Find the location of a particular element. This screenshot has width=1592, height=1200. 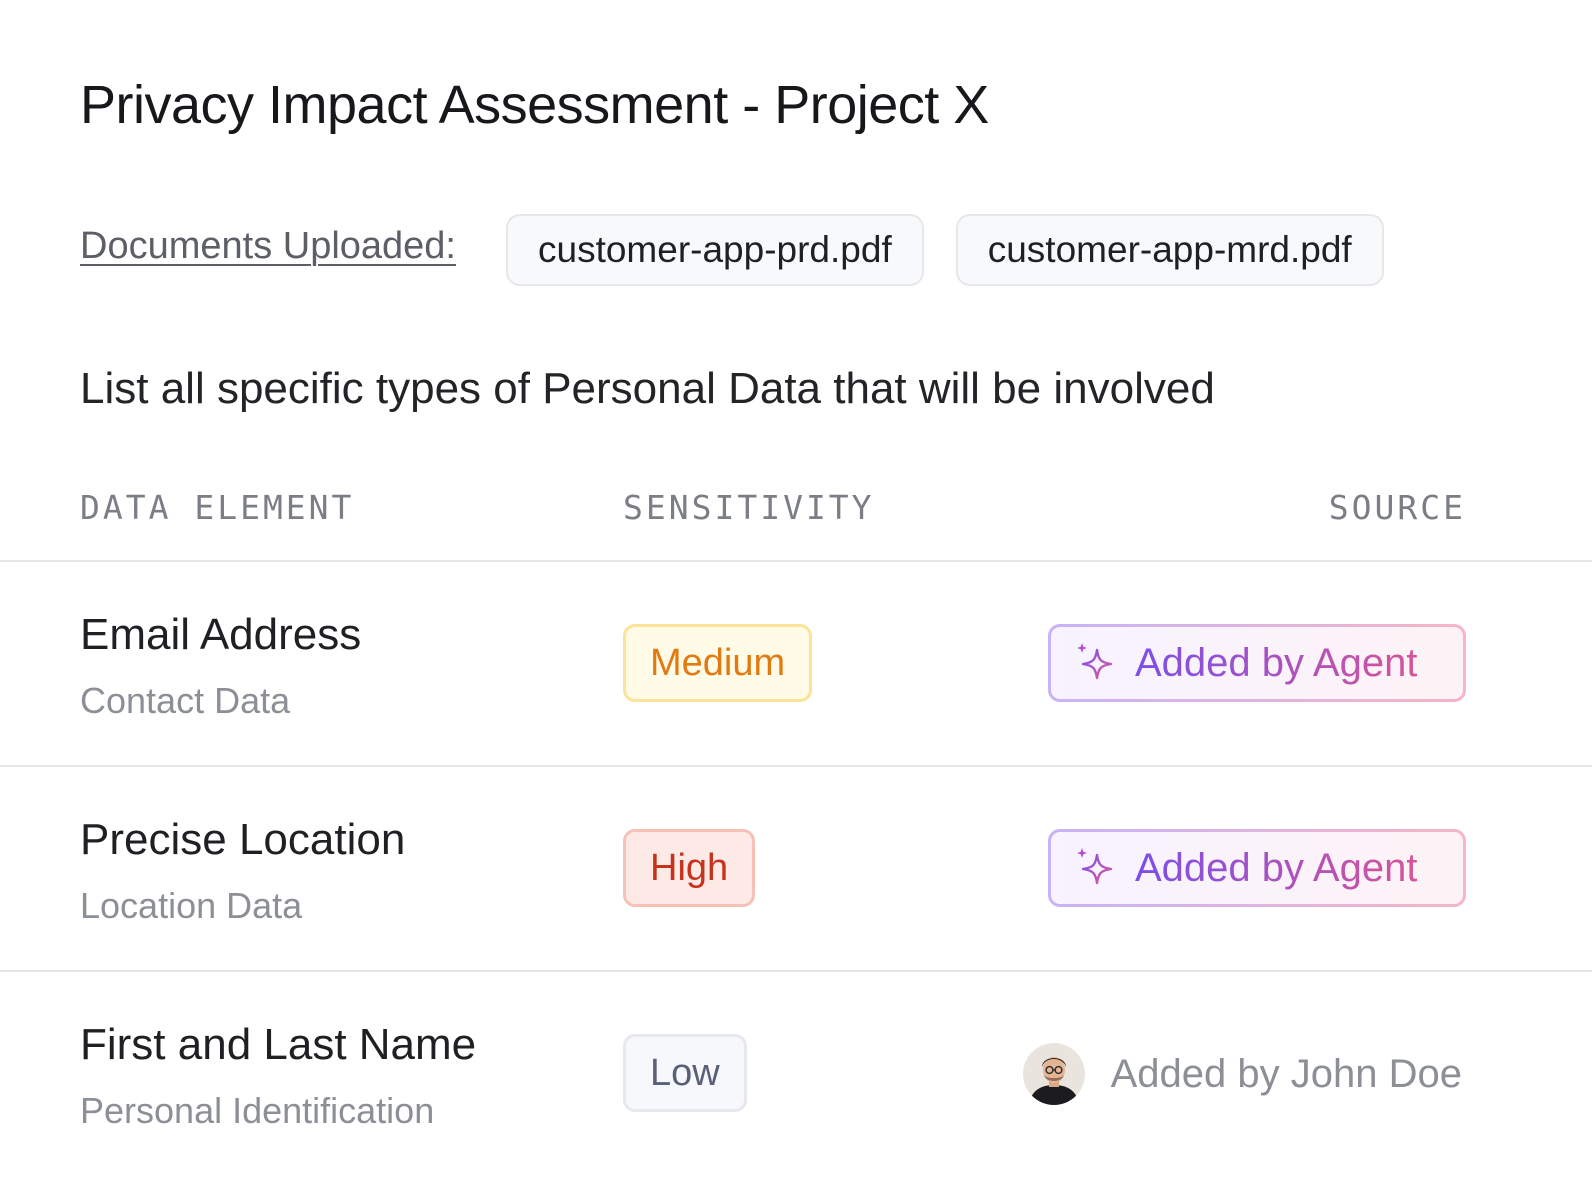

data-element-category: Personal Identification is located at coordinates (257, 1110).